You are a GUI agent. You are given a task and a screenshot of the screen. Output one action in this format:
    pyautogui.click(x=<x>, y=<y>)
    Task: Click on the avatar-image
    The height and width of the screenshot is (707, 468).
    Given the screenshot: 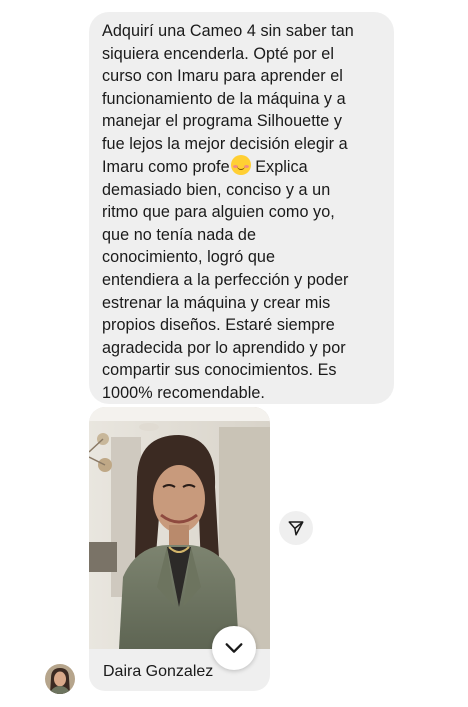 What is the action you would take?
    pyautogui.click(x=60, y=679)
    